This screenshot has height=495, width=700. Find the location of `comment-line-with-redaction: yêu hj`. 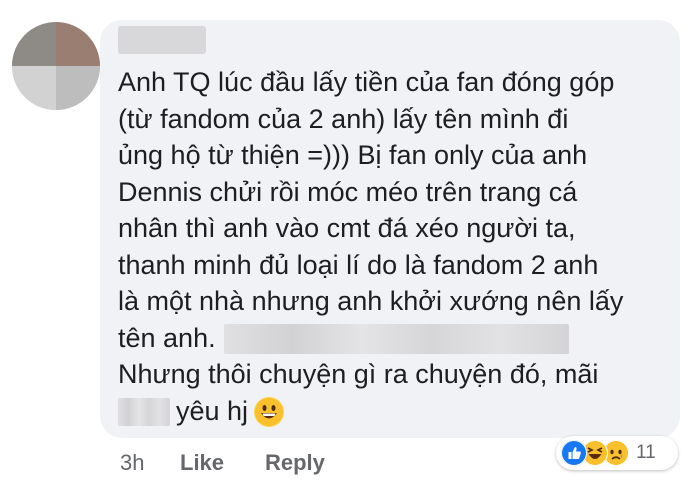

comment-line-with-redaction: yêu hj is located at coordinates (395, 411).